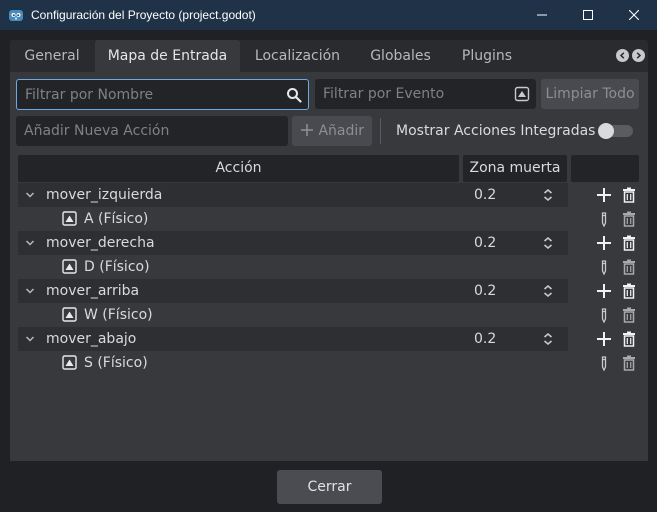 The image size is (657, 512). What do you see at coordinates (400, 56) in the screenshot?
I see `tab-globals: Globales` at bounding box center [400, 56].